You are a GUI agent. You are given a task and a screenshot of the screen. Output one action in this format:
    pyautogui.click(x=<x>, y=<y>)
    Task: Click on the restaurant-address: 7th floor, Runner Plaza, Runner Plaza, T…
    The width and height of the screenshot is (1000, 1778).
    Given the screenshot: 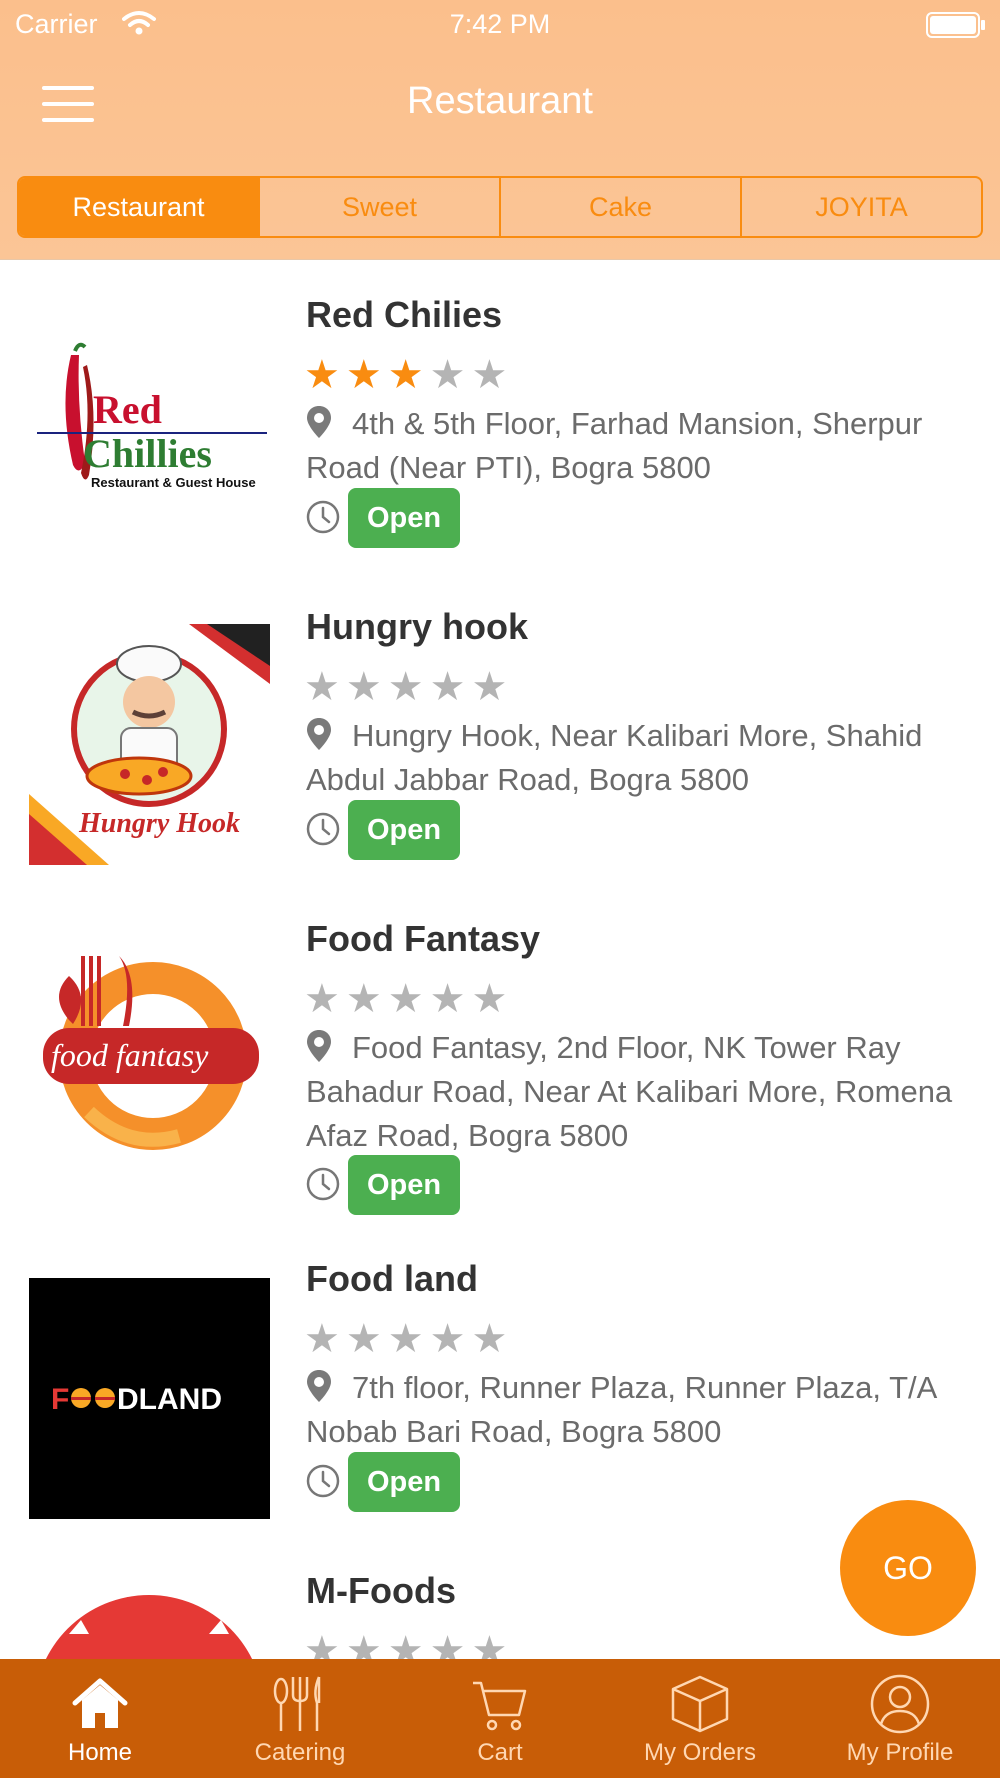 What is the action you would take?
    pyautogui.click(x=621, y=1409)
    